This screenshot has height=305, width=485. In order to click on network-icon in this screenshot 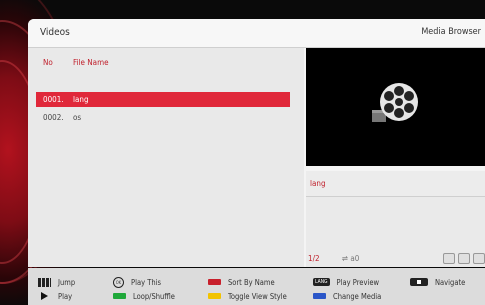, I will do `click(449, 258)`.